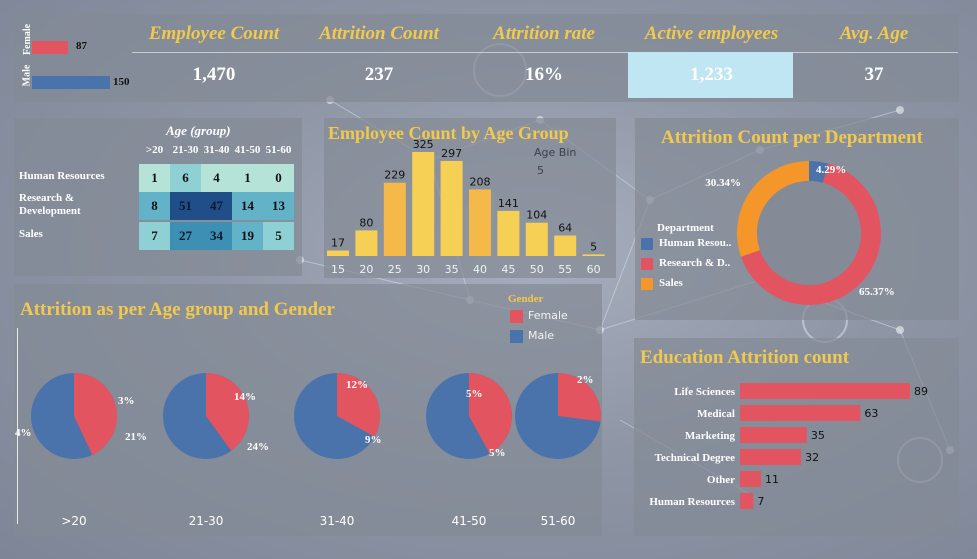  I want to click on heatmap-column-label: >20, so click(154, 150).